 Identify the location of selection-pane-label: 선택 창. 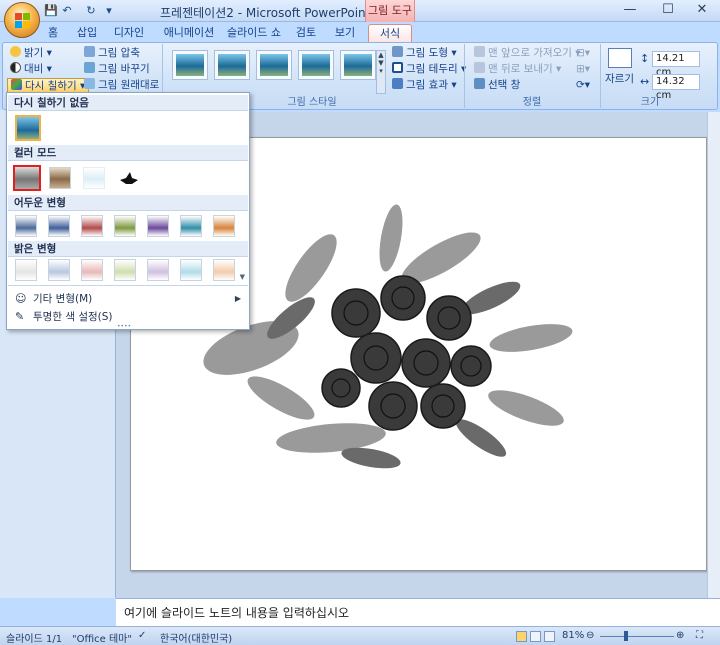
(504, 85).